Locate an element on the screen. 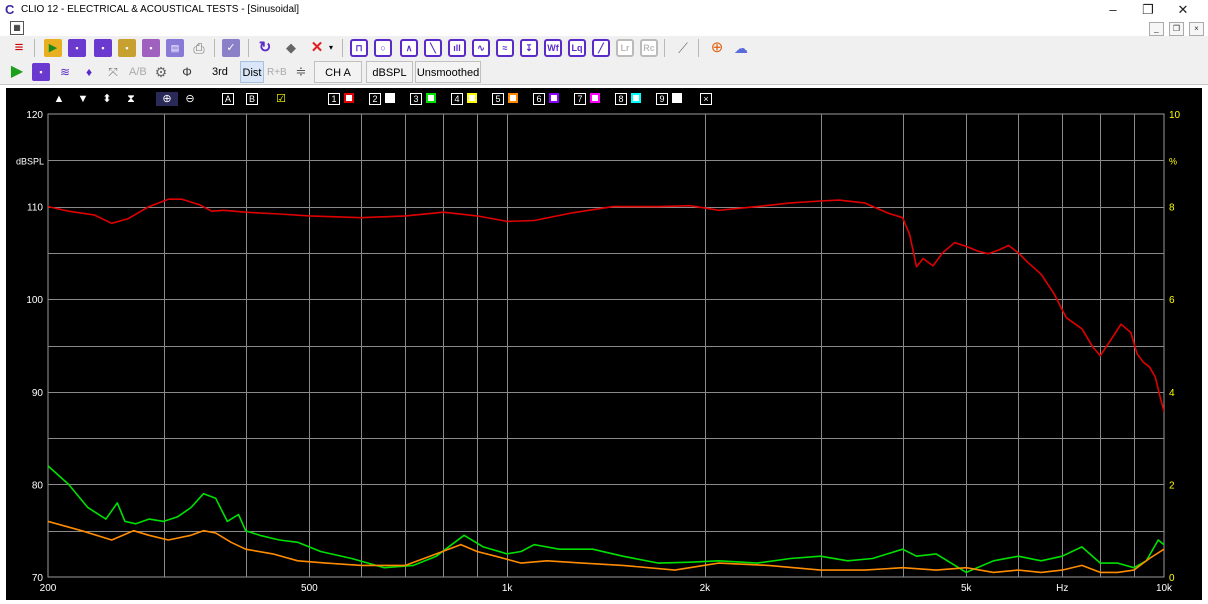 The height and width of the screenshot is (604, 1208). x-tick-label: 5k is located at coordinates (967, 588).